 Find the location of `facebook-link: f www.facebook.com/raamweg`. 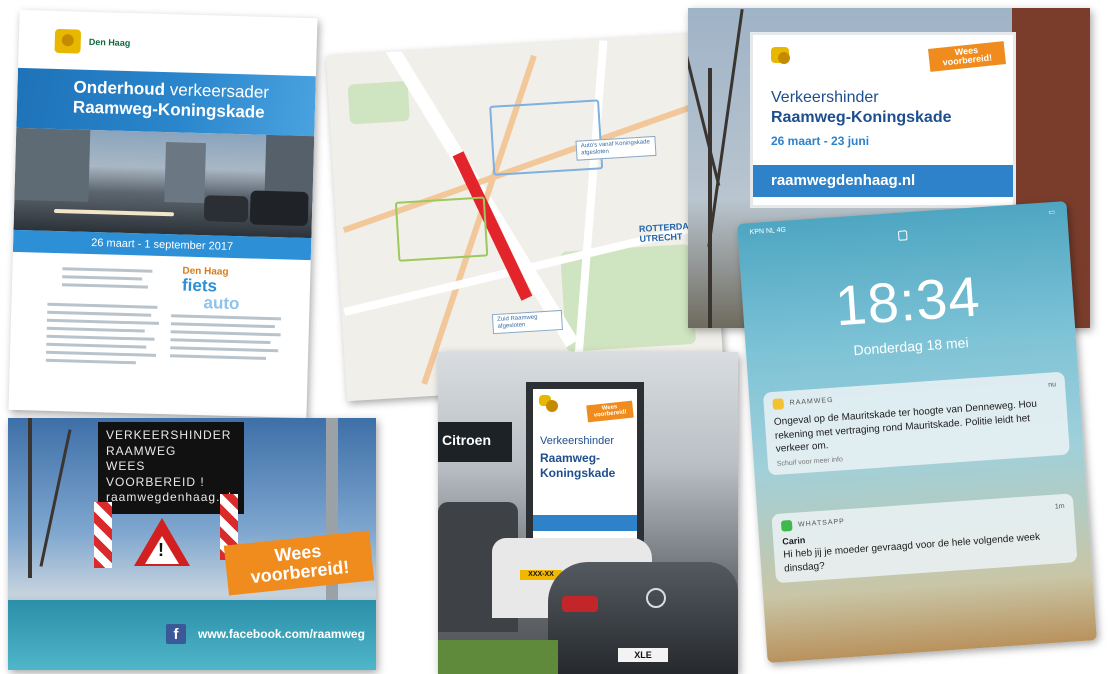

facebook-link: f www.facebook.com/raamweg is located at coordinates (265, 634).